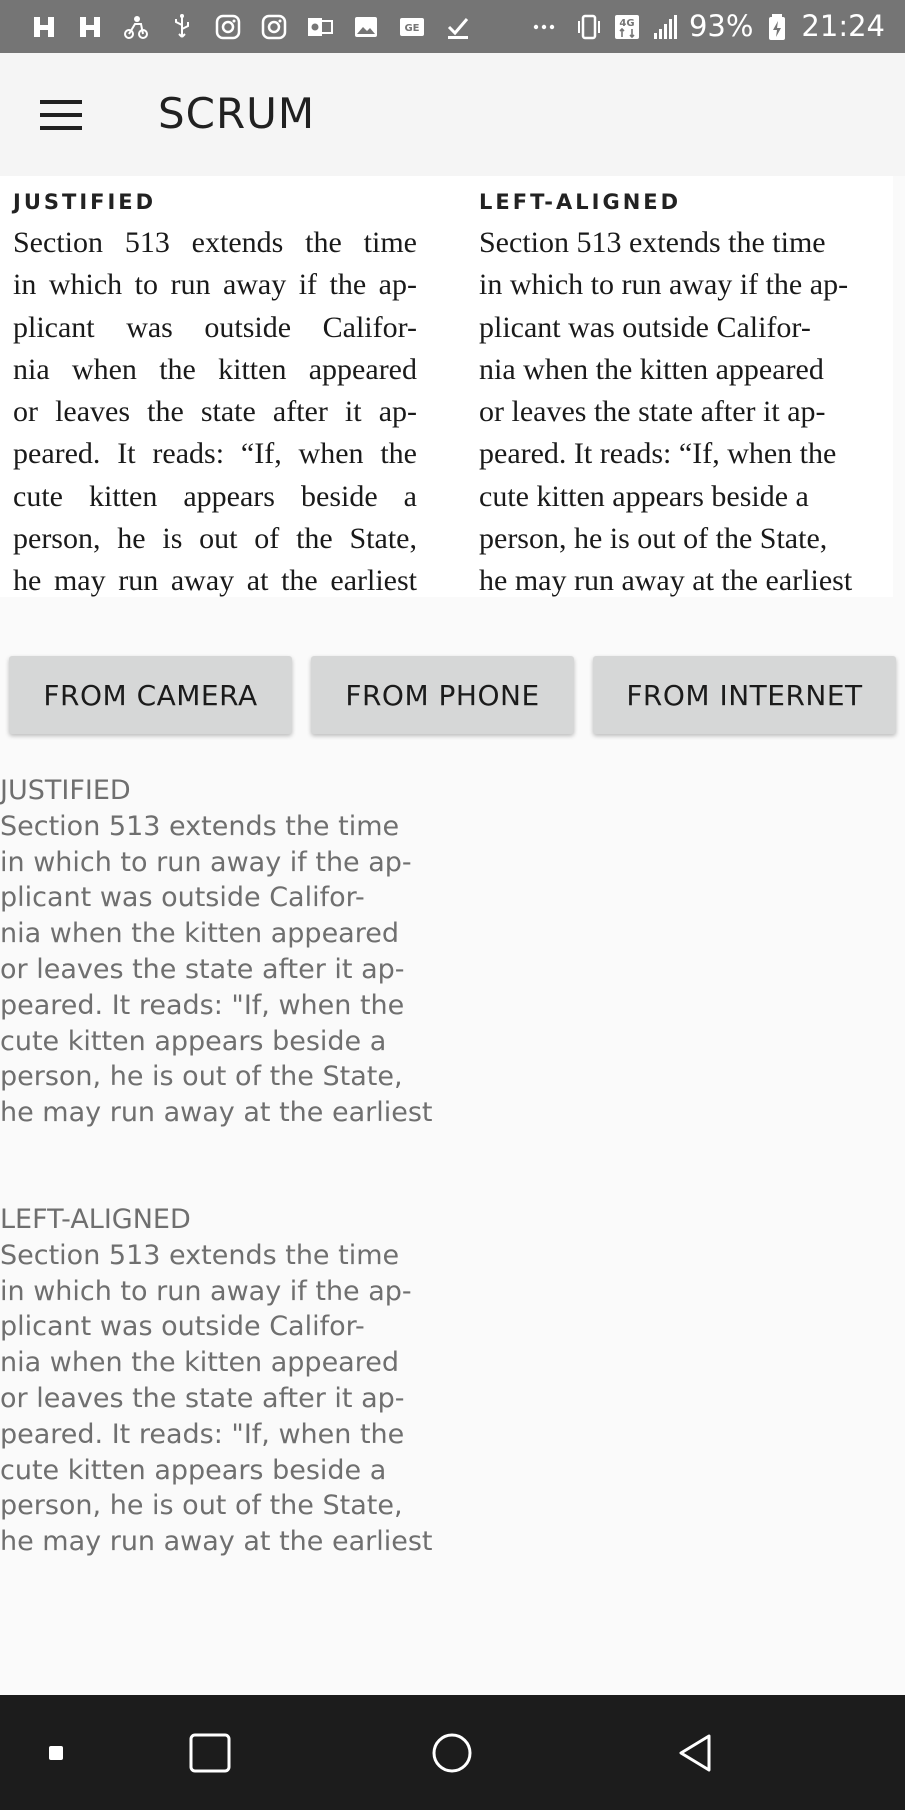  I want to click on ocr-heading: JUSTIFIED, so click(65, 790).